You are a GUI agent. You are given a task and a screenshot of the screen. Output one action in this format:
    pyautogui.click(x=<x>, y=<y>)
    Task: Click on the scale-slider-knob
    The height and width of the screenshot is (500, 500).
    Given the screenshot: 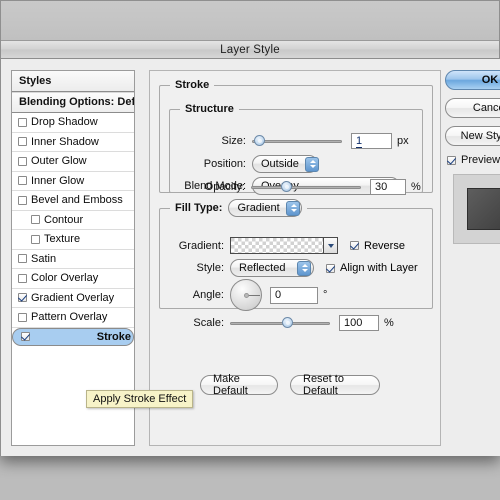 What is the action you would take?
    pyautogui.click(x=287, y=322)
    